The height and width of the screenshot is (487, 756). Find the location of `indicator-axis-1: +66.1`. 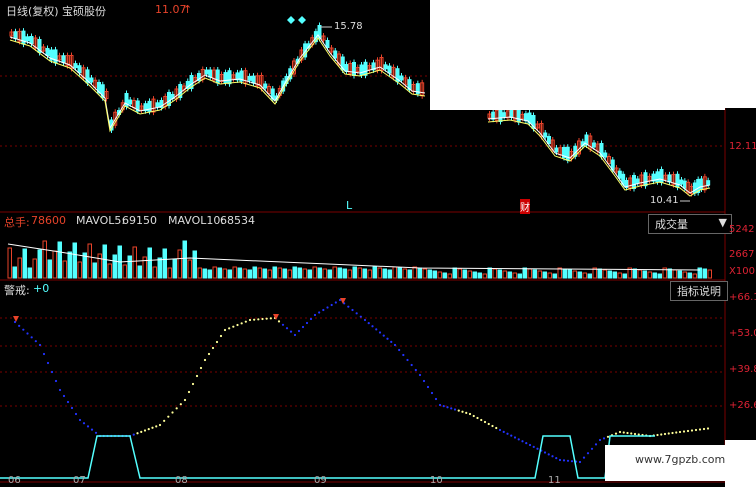

indicator-axis-1: +66.1 is located at coordinates (742, 297).